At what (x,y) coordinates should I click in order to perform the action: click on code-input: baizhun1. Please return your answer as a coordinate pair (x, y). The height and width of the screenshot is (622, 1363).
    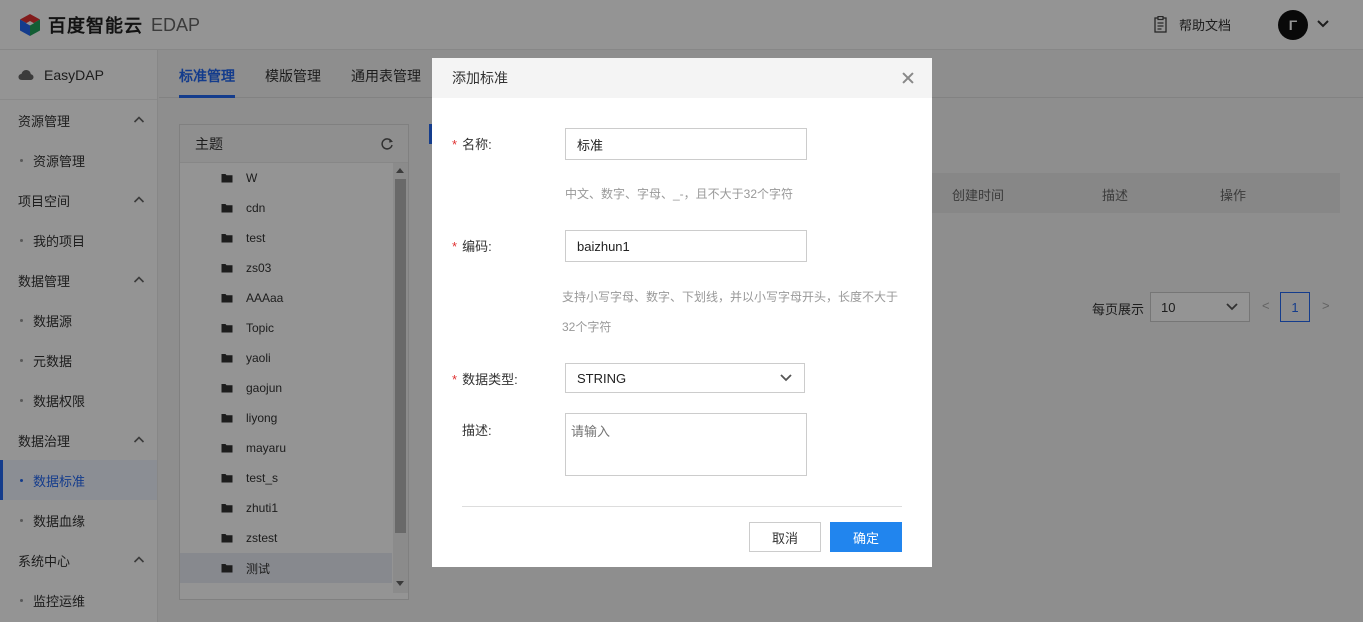
    Looking at the image, I should click on (686, 246).